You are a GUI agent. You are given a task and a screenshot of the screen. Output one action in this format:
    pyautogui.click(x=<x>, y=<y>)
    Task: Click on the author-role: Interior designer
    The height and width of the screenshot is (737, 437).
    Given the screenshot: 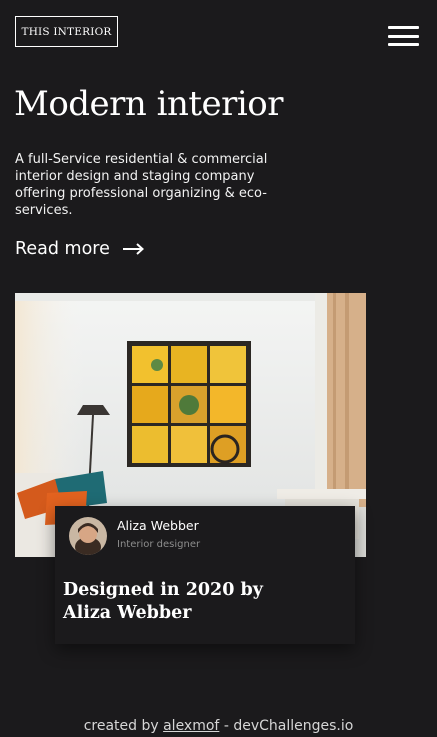 What is the action you would take?
    pyautogui.click(x=159, y=544)
    